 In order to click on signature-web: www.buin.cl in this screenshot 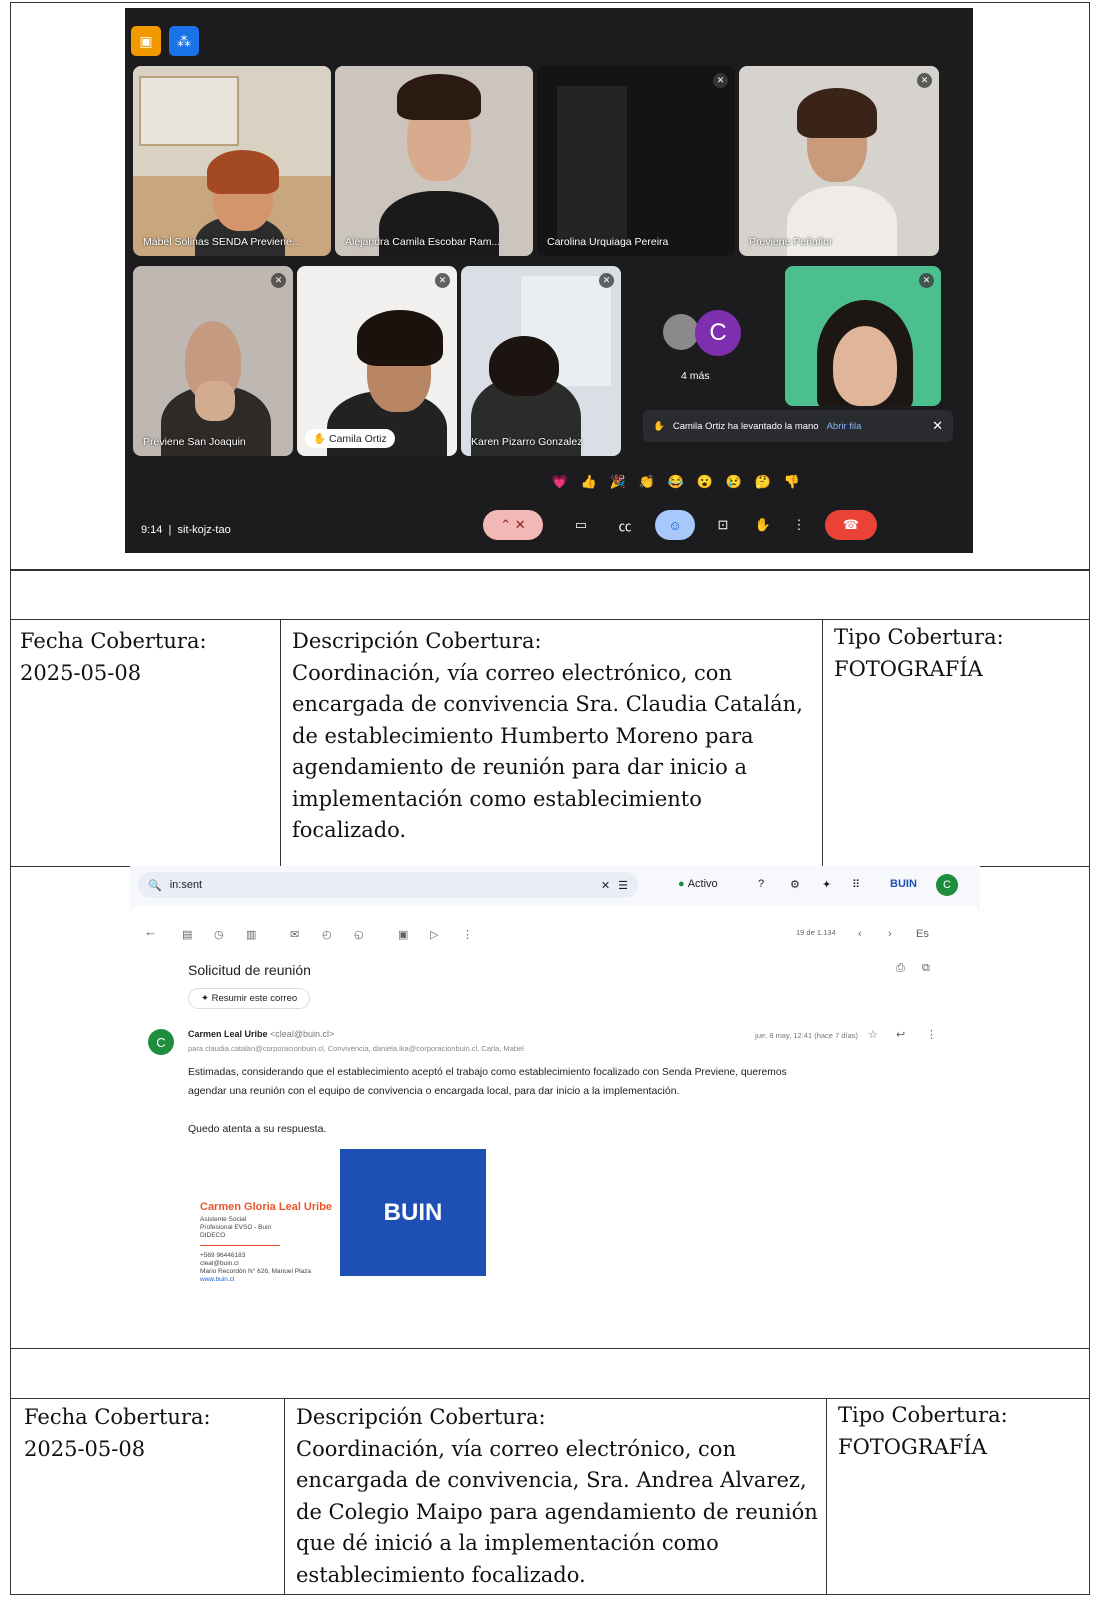, I will do `click(217, 1280)`.